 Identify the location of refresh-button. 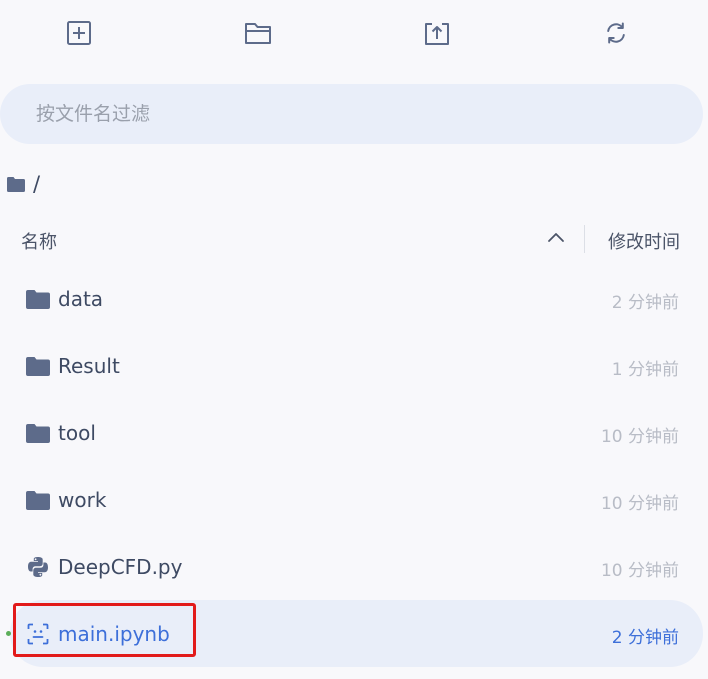
(616, 33).